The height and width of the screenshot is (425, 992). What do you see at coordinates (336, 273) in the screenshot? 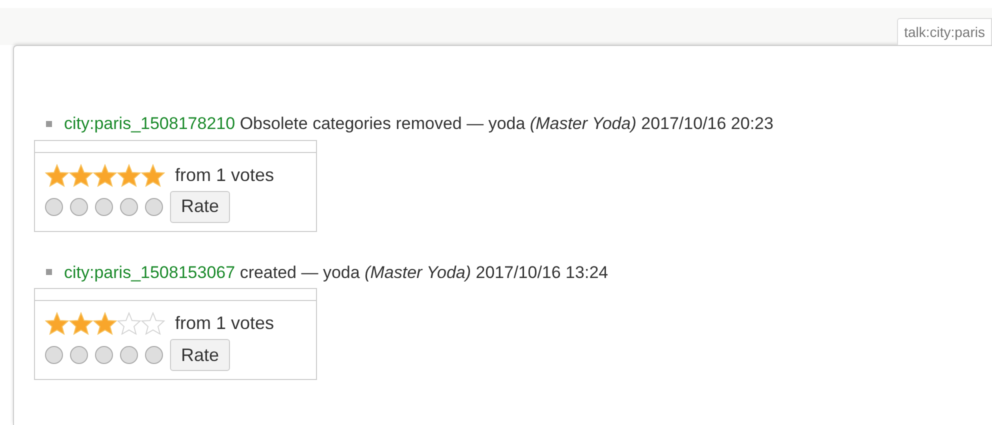
I see `revision-entry: city:paris_1508153067 created — yoda (Master Yoda) 2017/10/16 13:24` at bounding box center [336, 273].